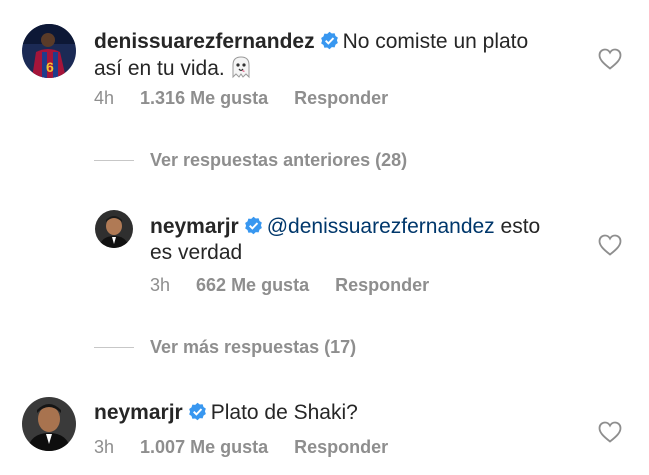 Image resolution: width=649 pixels, height=475 pixels. Describe the element at coordinates (49, 51) in the screenshot. I see `avatar: 6` at that location.